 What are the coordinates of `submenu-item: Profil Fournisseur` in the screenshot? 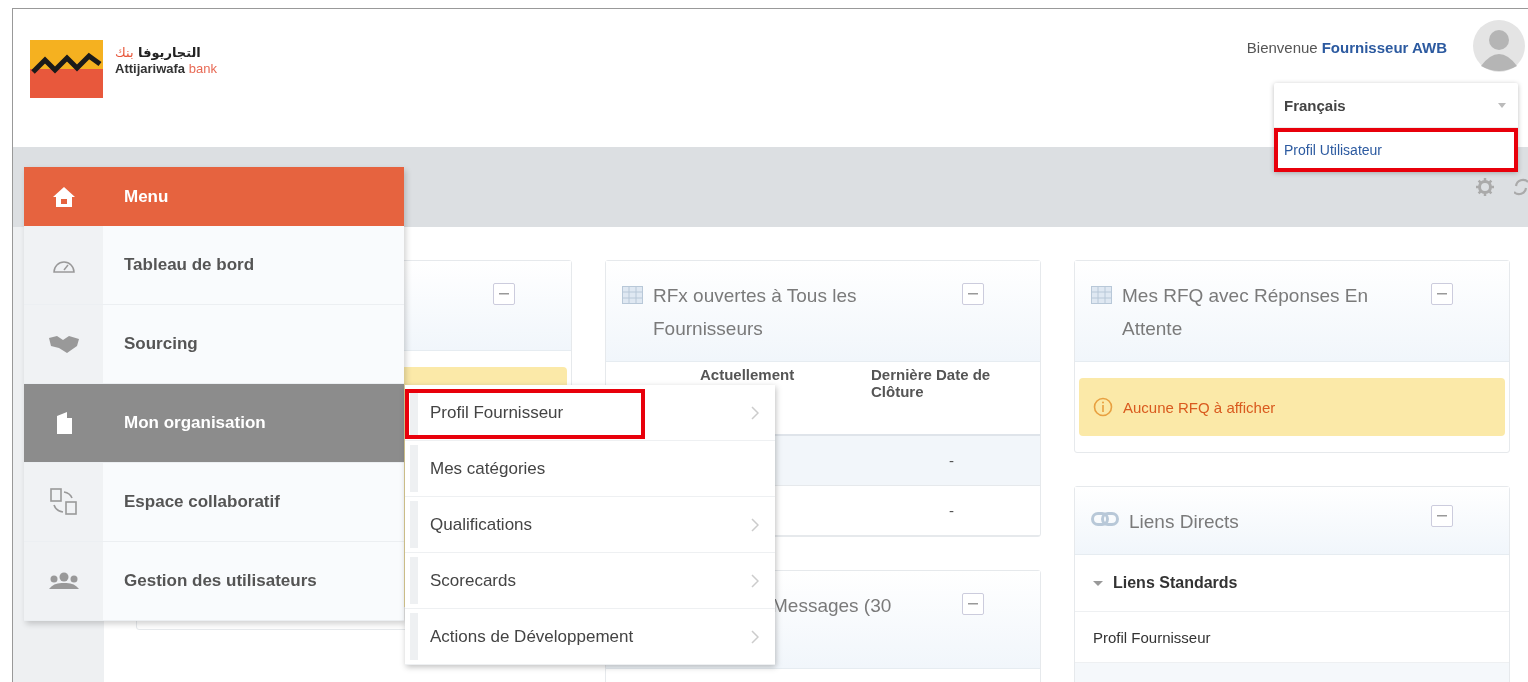 It's located at (590, 413).